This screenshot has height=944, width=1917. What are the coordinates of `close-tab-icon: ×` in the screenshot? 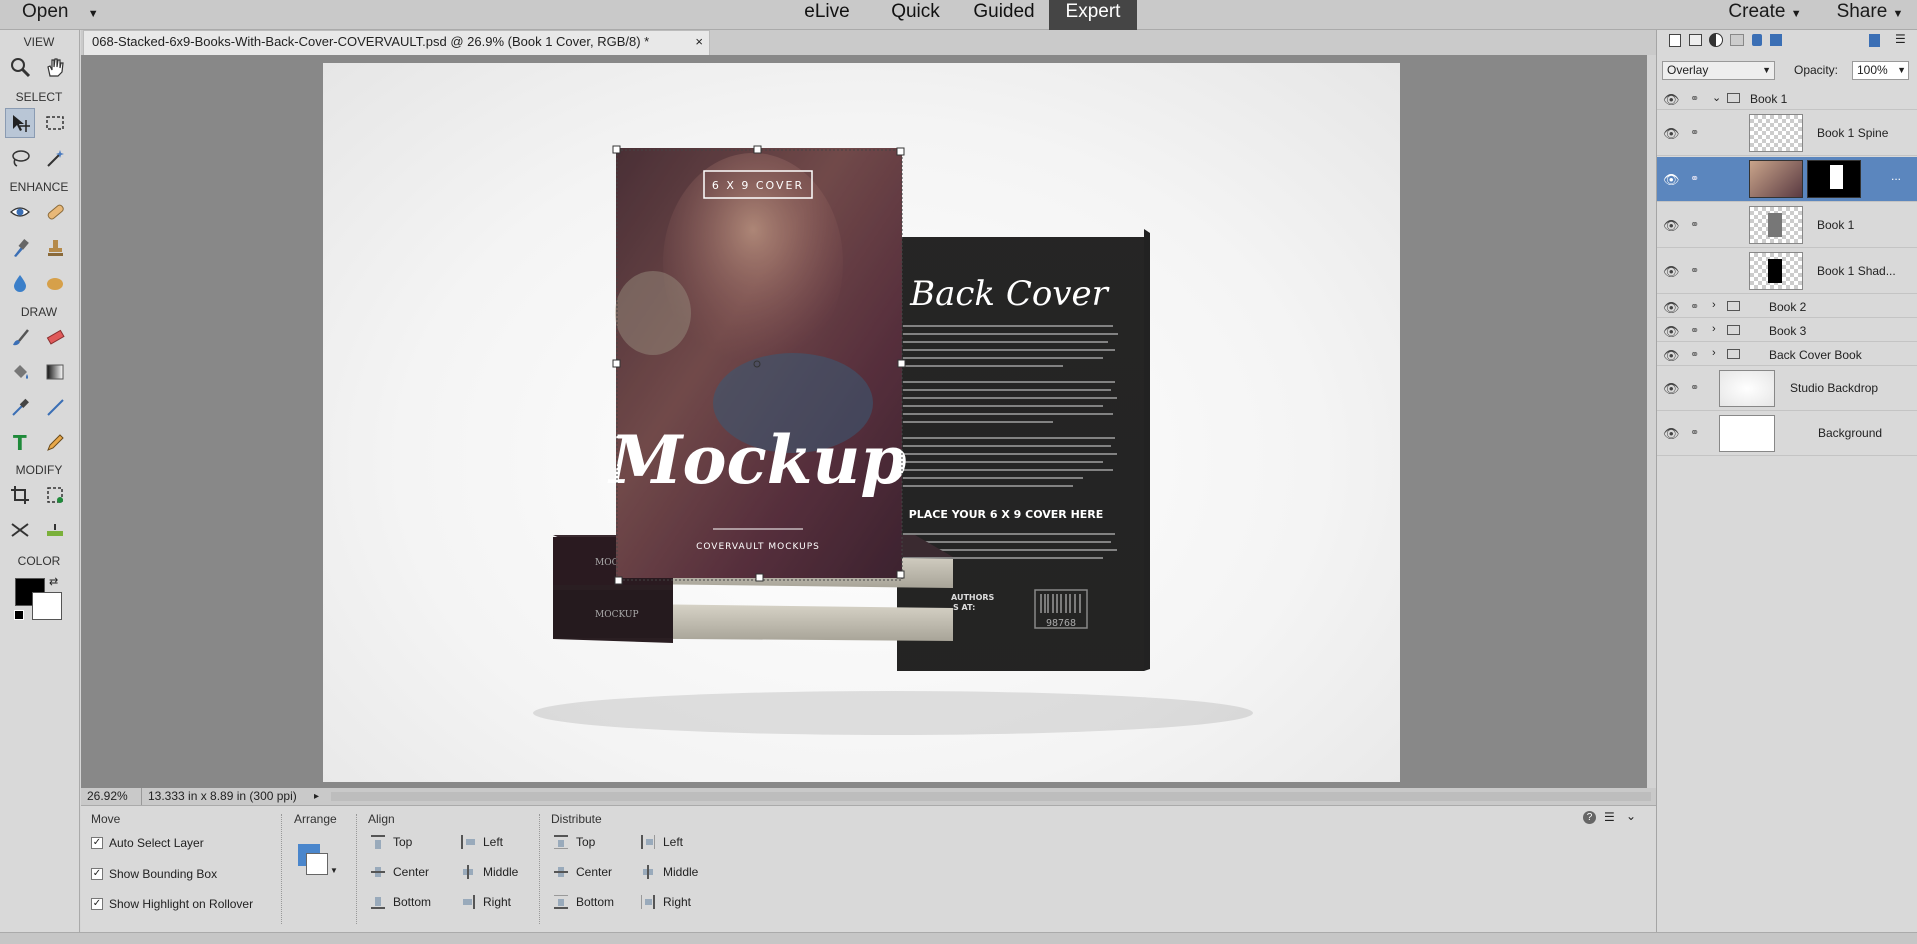 It's located at (699, 42).